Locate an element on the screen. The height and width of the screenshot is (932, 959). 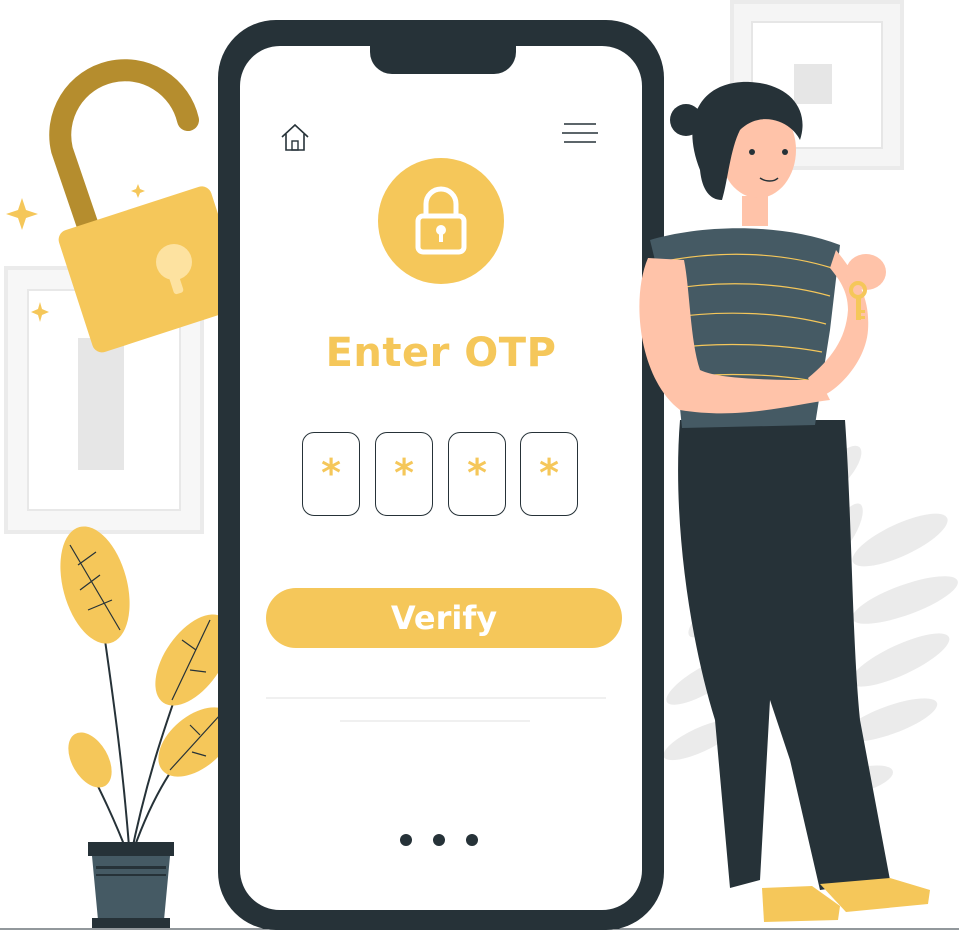
trousers is located at coordinates (784, 655).